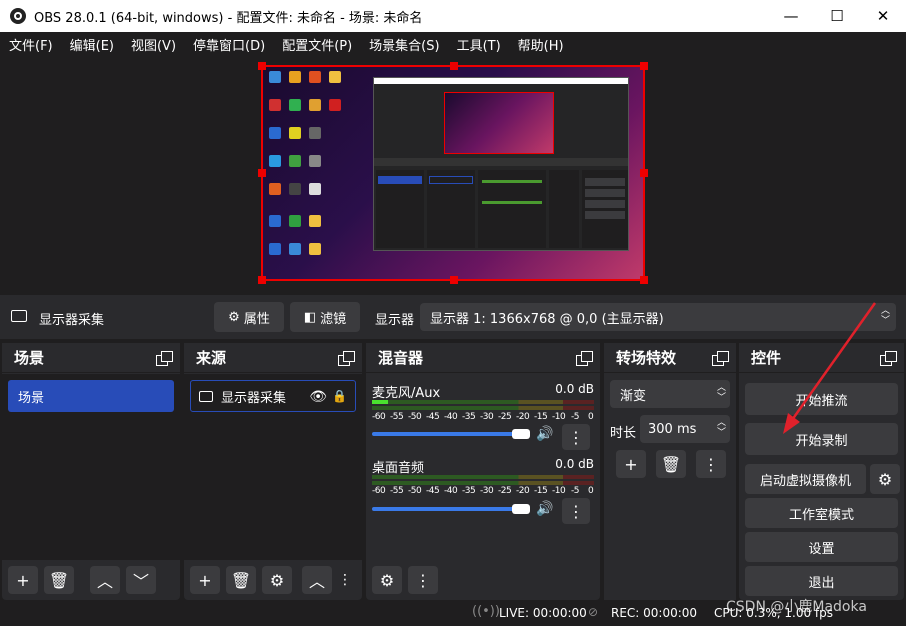 The image size is (906, 626). Describe the element at coordinates (658, 317) in the screenshot. I see `display-select: 显示器 1: 1366x768 @ 0,0 (主显示器) ︿ ﹀` at that location.